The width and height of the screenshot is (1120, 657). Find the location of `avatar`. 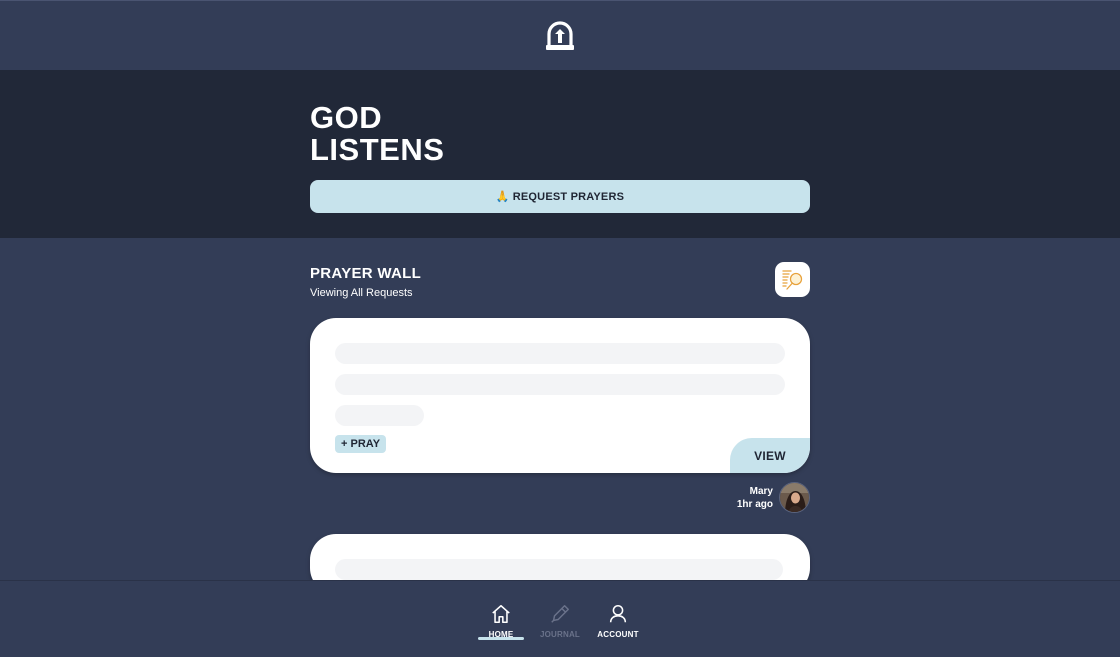

avatar is located at coordinates (794, 497).